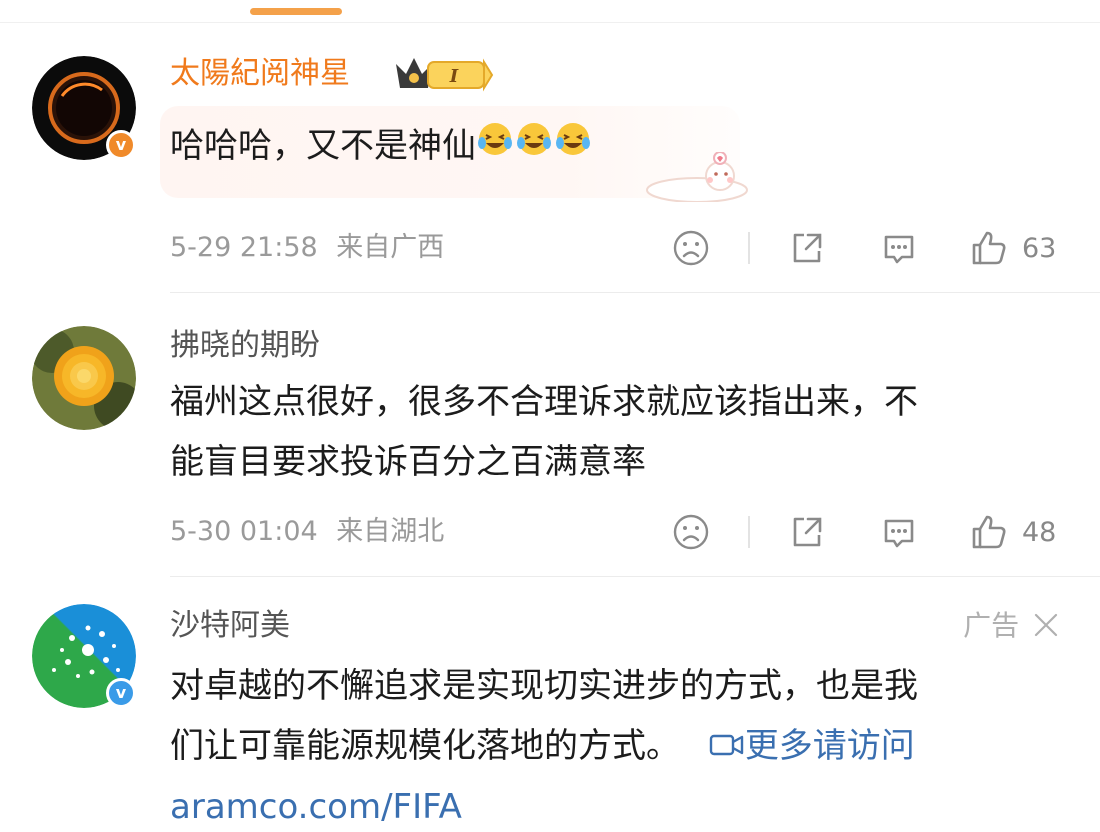 Image resolution: width=1100 pixels, height=832 pixels. Describe the element at coordinates (1011, 626) in the screenshot. I see `ad-label: 广告` at that location.